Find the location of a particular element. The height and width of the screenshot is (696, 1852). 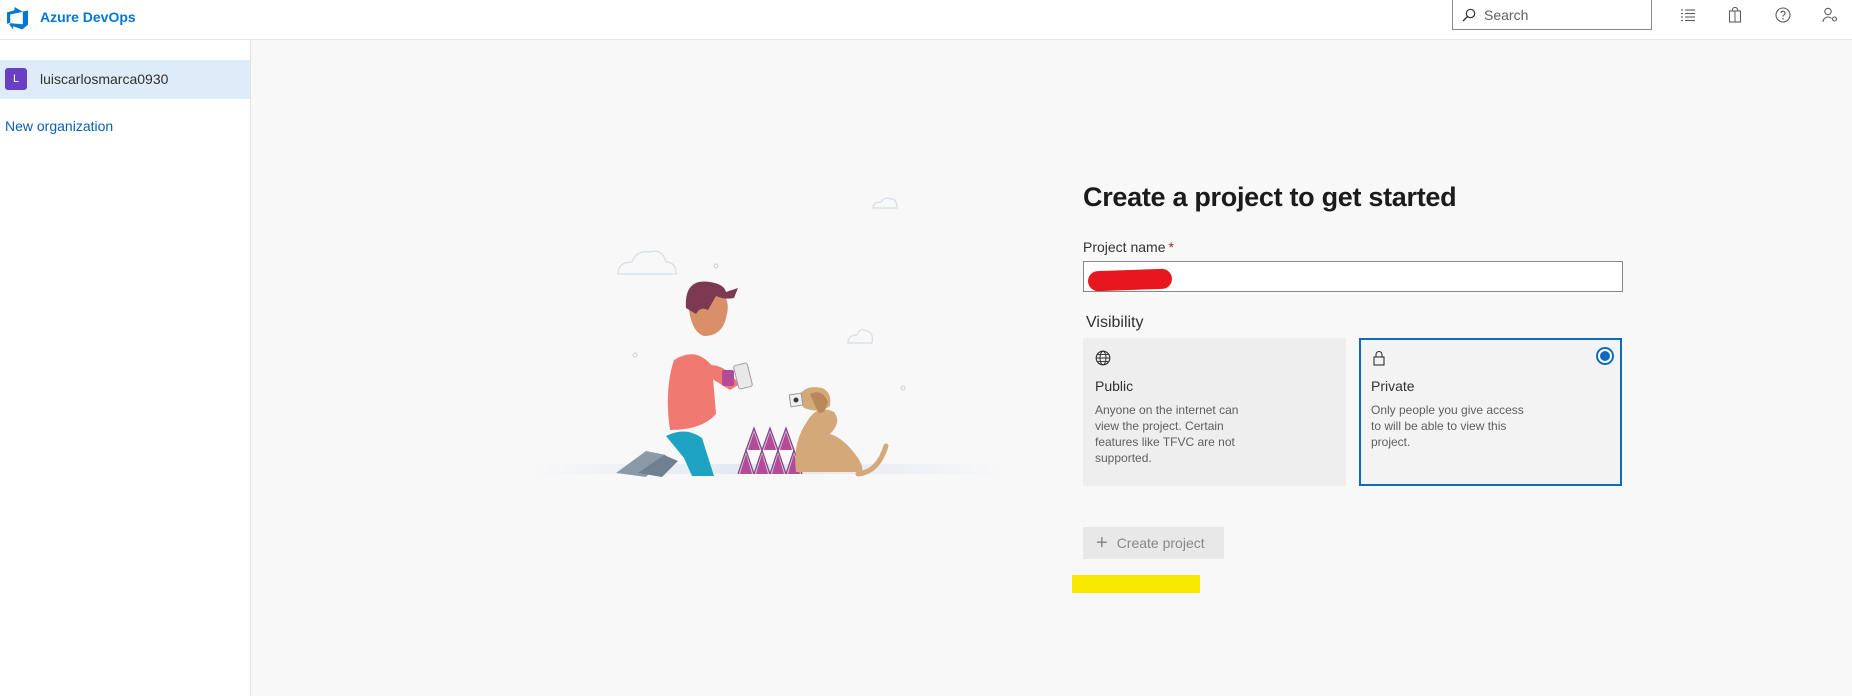

create-project-label: Create project is located at coordinates (1160, 543).